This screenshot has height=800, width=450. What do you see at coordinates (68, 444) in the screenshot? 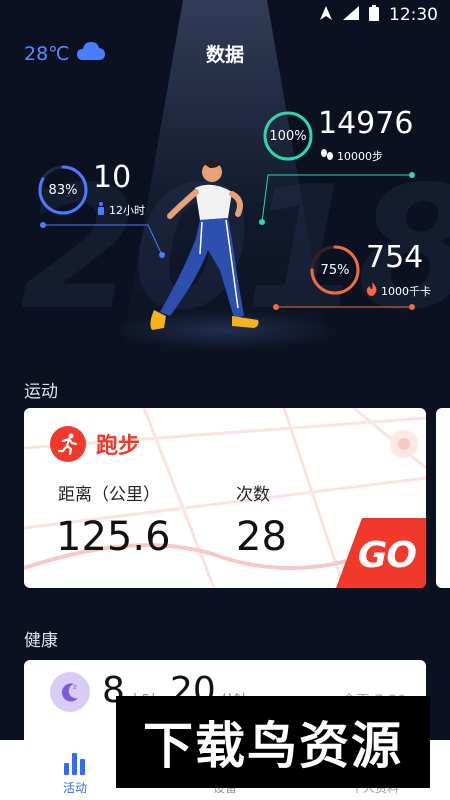
I see `running-icon` at bounding box center [68, 444].